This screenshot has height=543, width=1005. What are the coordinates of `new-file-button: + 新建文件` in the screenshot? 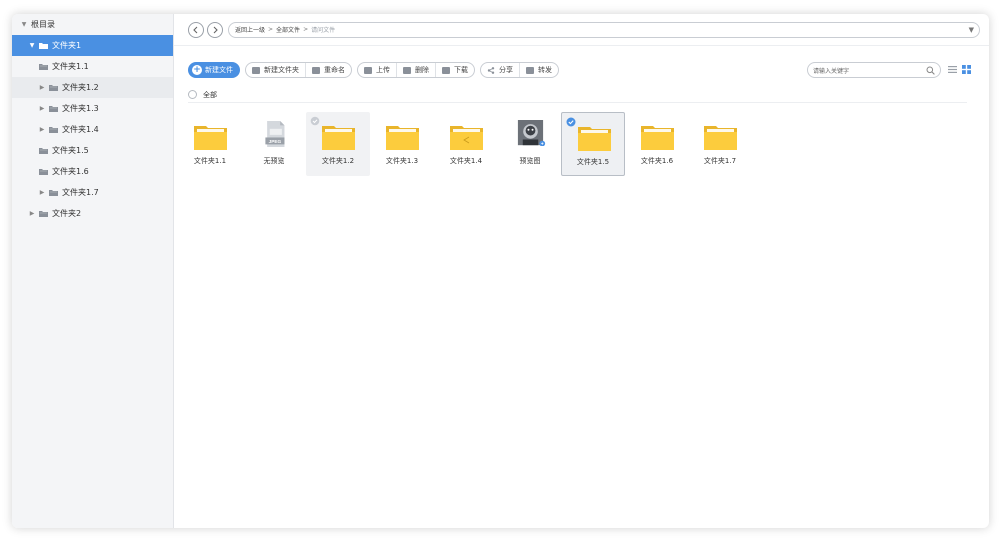 It's located at (214, 70).